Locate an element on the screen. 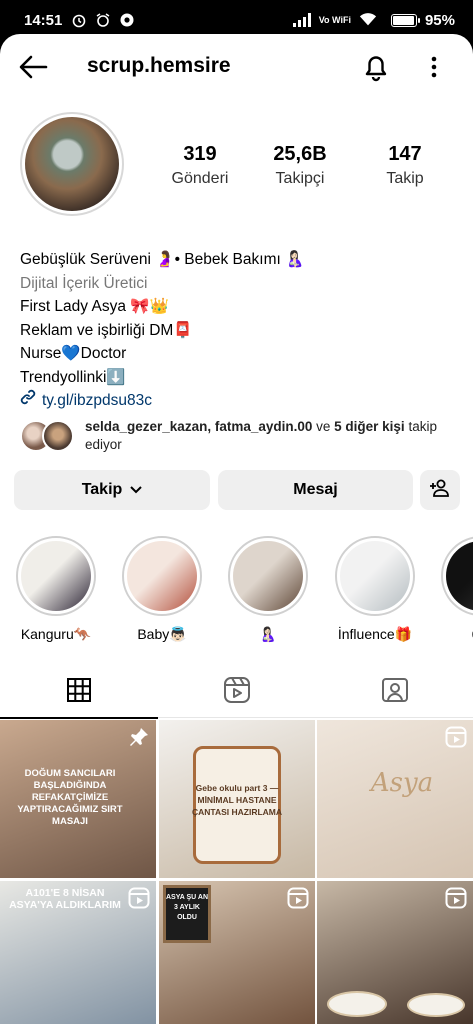 Image resolution: width=473 pixels, height=1024 pixels. reels-icon is located at coordinates (237, 692).